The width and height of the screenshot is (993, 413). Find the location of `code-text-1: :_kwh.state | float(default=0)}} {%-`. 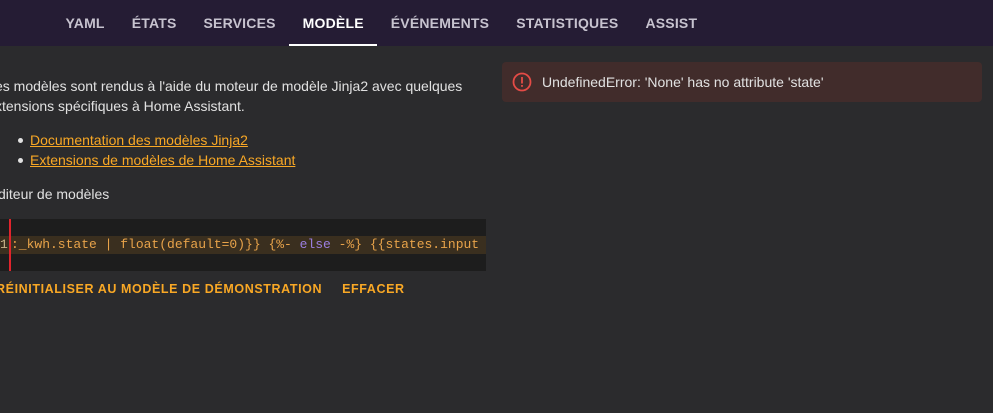

code-text-1: :_kwh.state | float(default=0)}} {%- is located at coordinates (155, 244).